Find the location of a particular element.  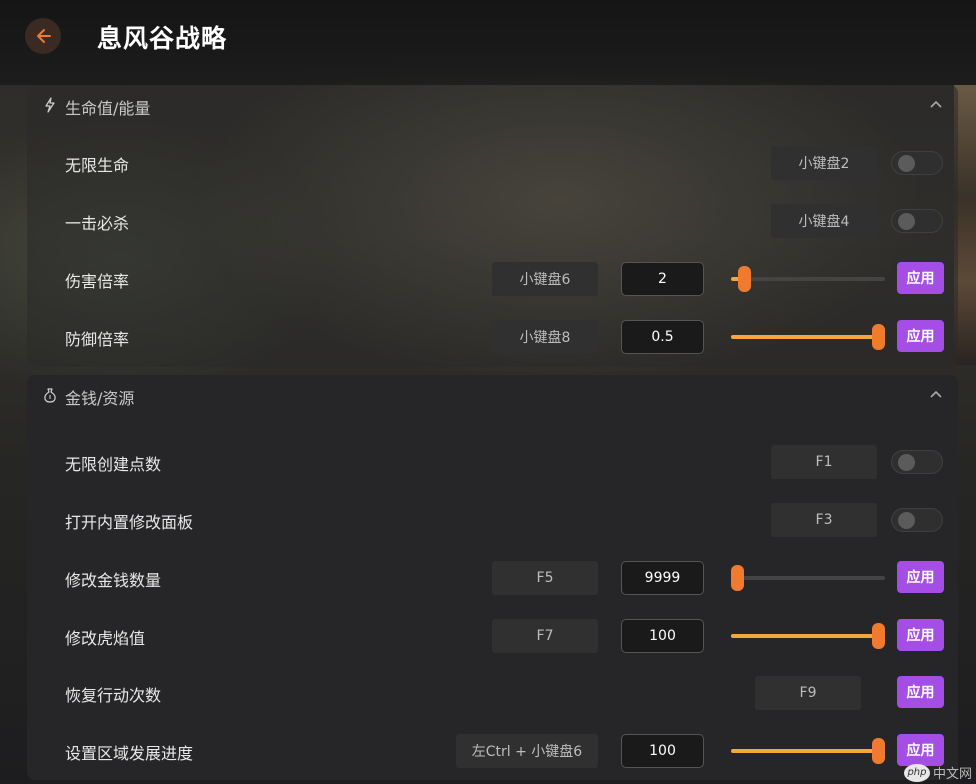

section-header: 金钱/资源 is located at coordinates (492, 395).